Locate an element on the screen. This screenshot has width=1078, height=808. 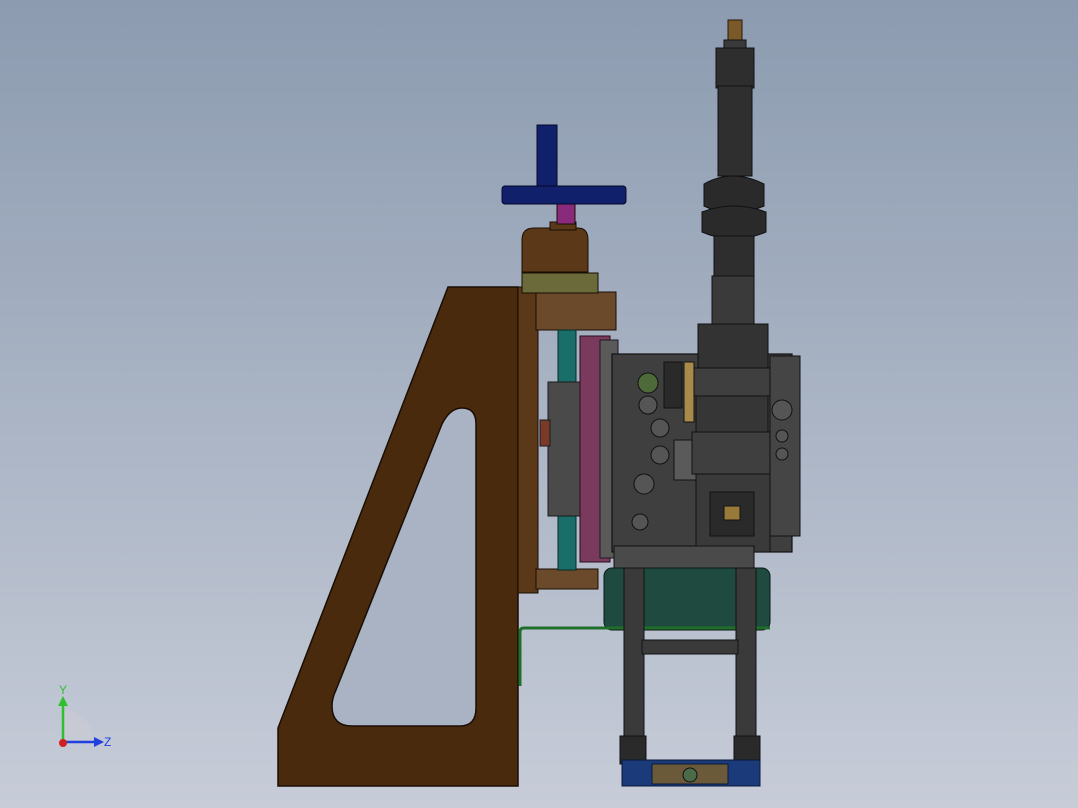
slide-block is located at coordinates (579, 449).